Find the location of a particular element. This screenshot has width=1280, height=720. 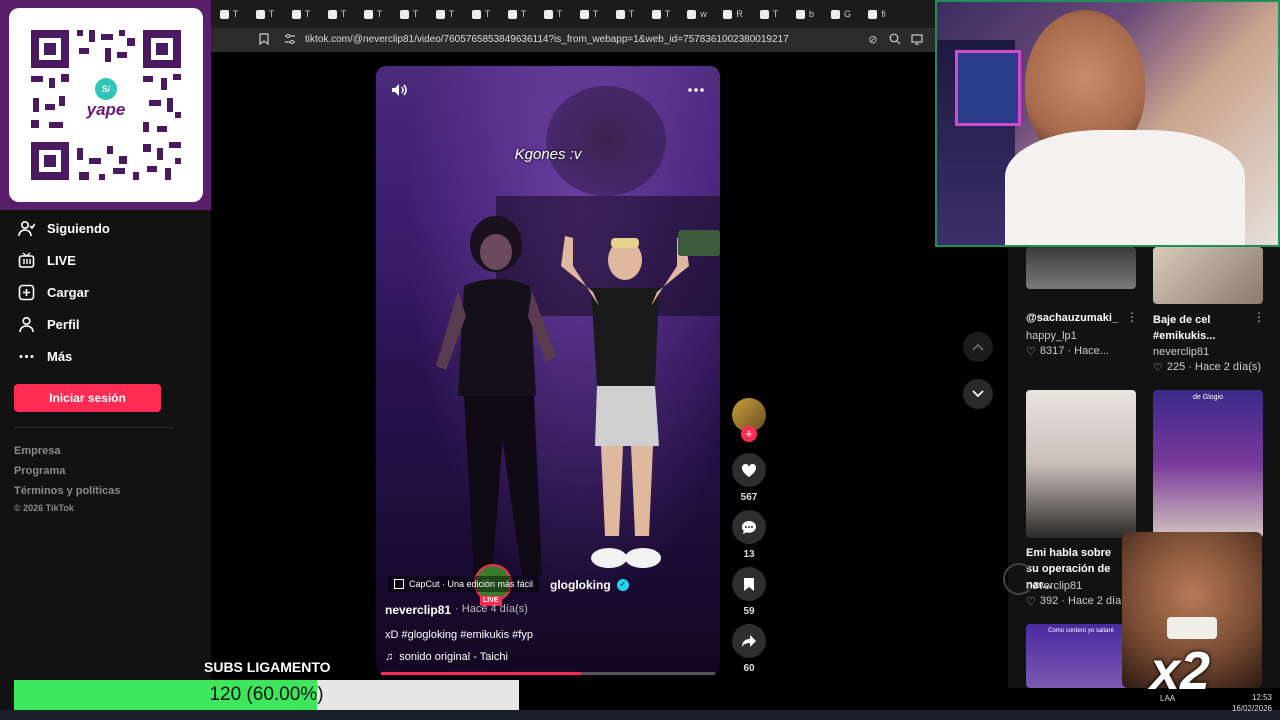

sidebar-item-label: Más is located at coordinates (60, 356).